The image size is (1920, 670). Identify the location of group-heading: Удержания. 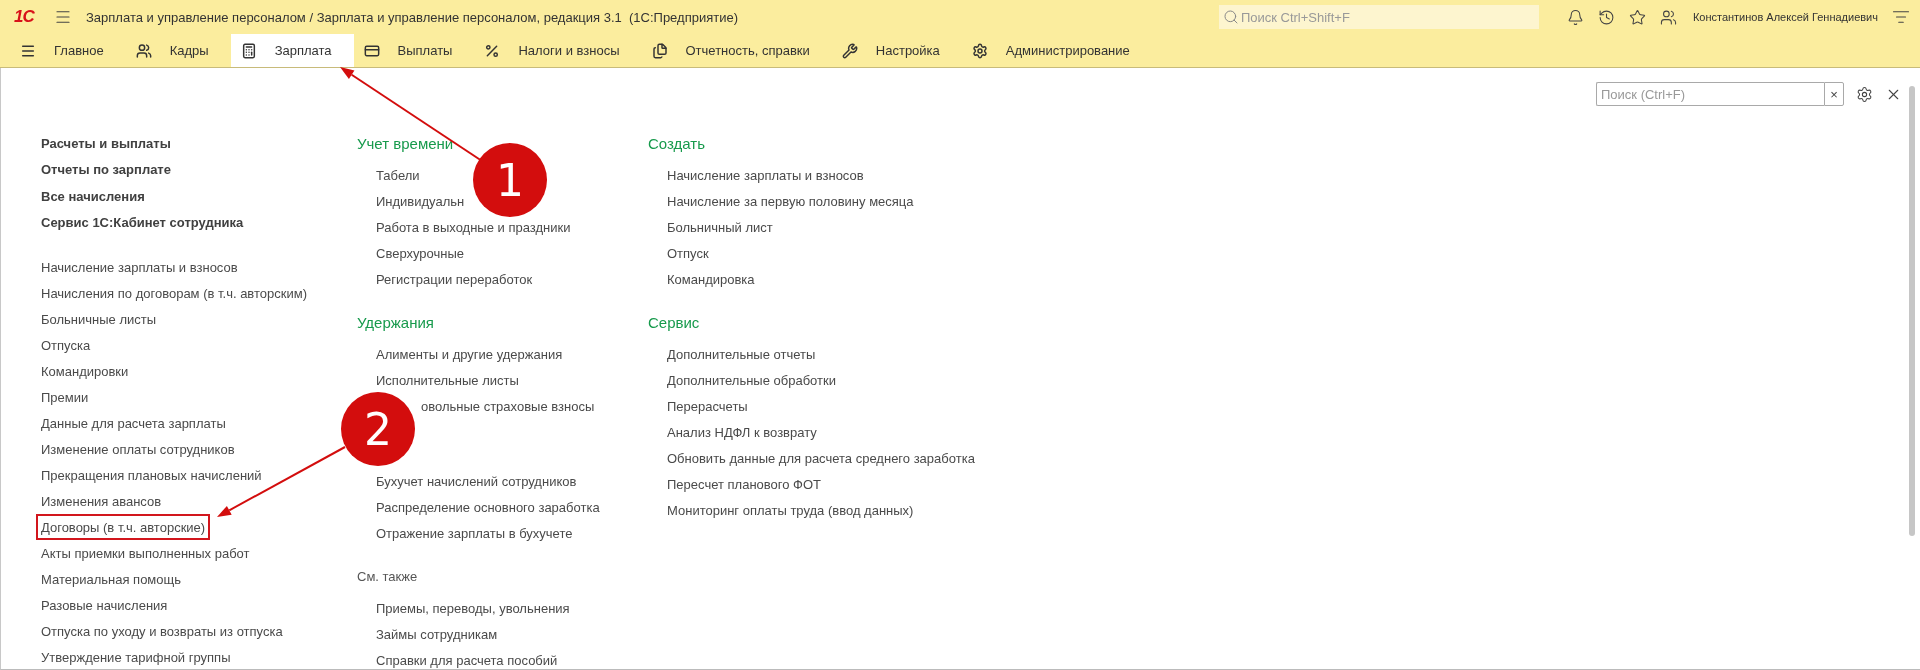
(395, 322).